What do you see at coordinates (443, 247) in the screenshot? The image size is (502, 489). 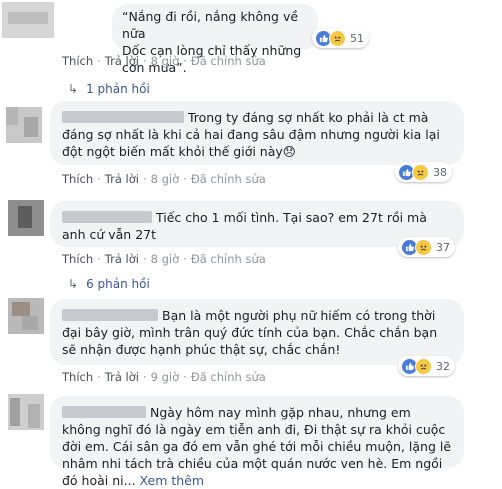 I see `reaction-count: 37` at bounding box center [443, 247].